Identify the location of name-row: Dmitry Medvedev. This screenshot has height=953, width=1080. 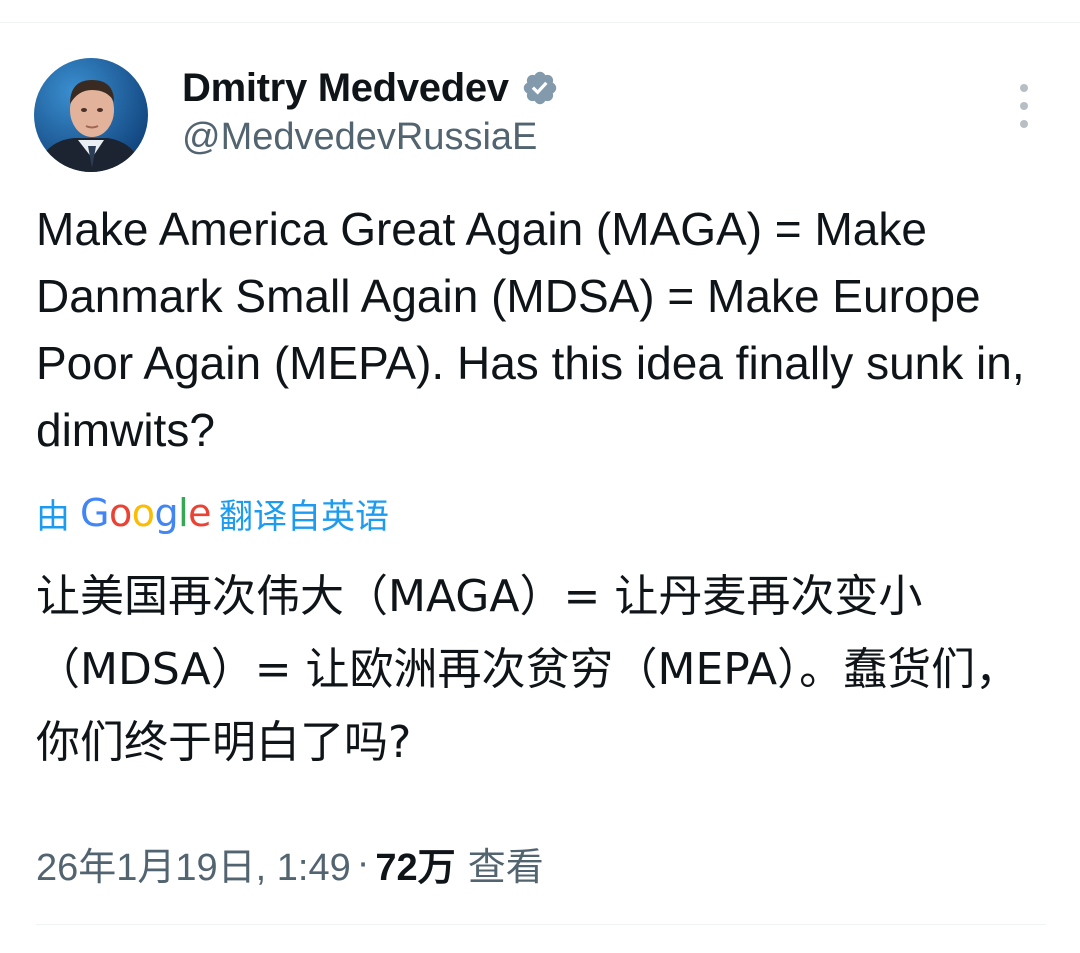
(370, 88).